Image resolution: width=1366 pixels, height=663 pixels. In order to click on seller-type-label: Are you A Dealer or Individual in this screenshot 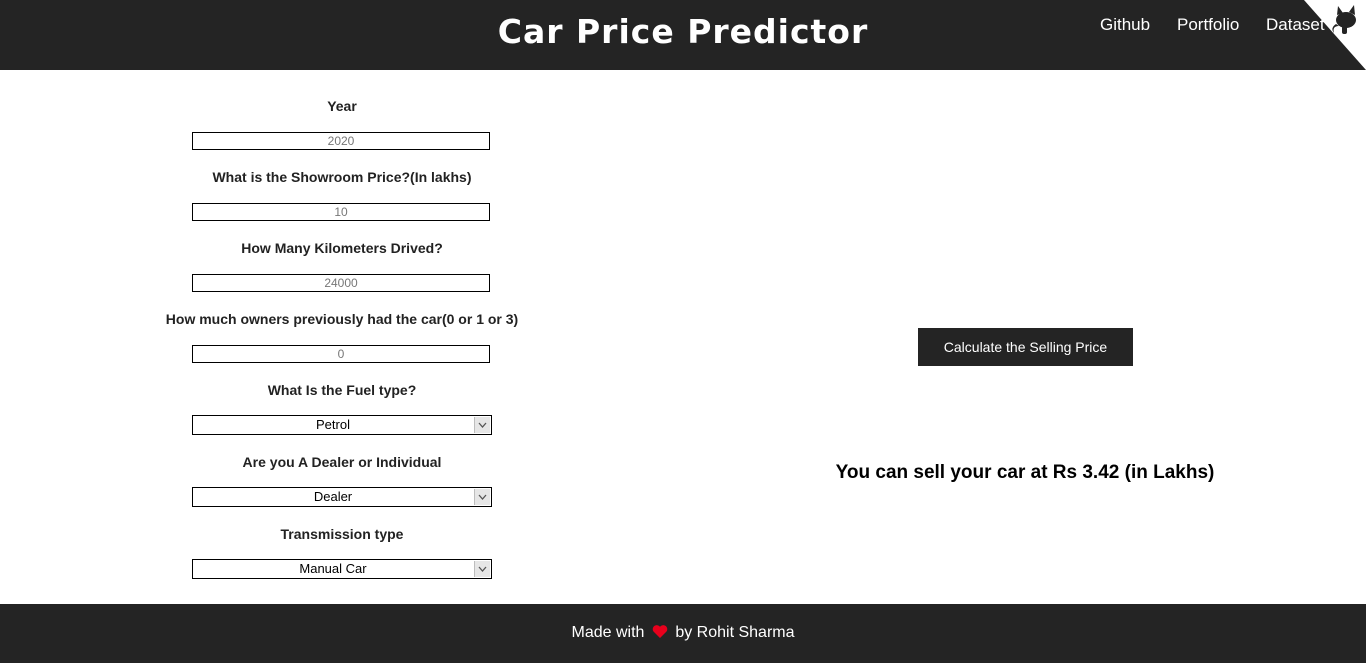, I will do `click(342, 462)`.